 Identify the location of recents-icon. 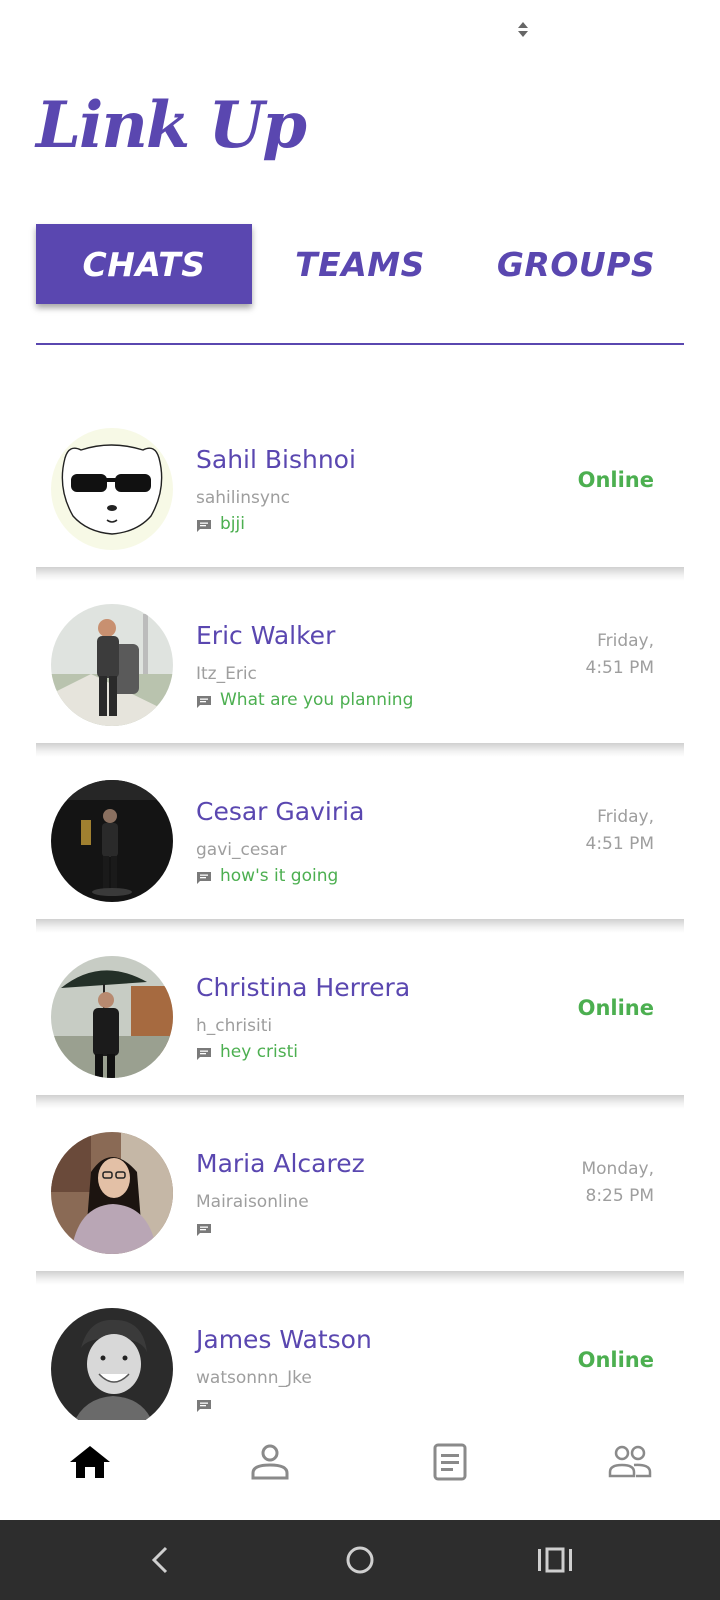
(555, 1560).